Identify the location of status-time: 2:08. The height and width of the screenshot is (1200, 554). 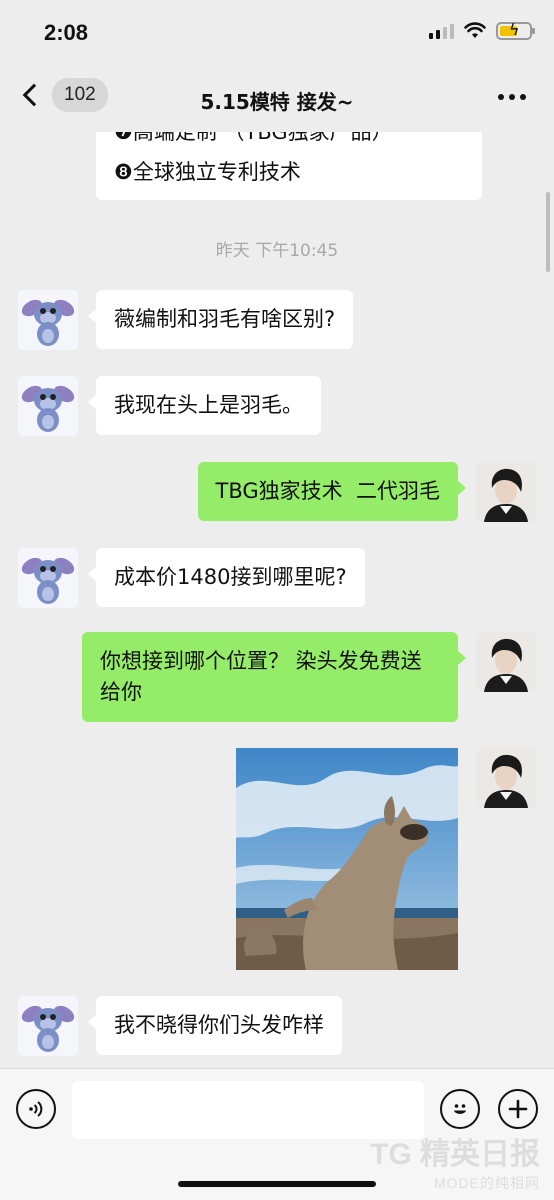
(66, 32).